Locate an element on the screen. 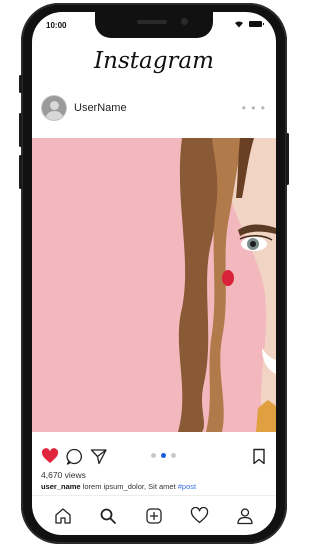  avatar is located at coordinates (54, 108).